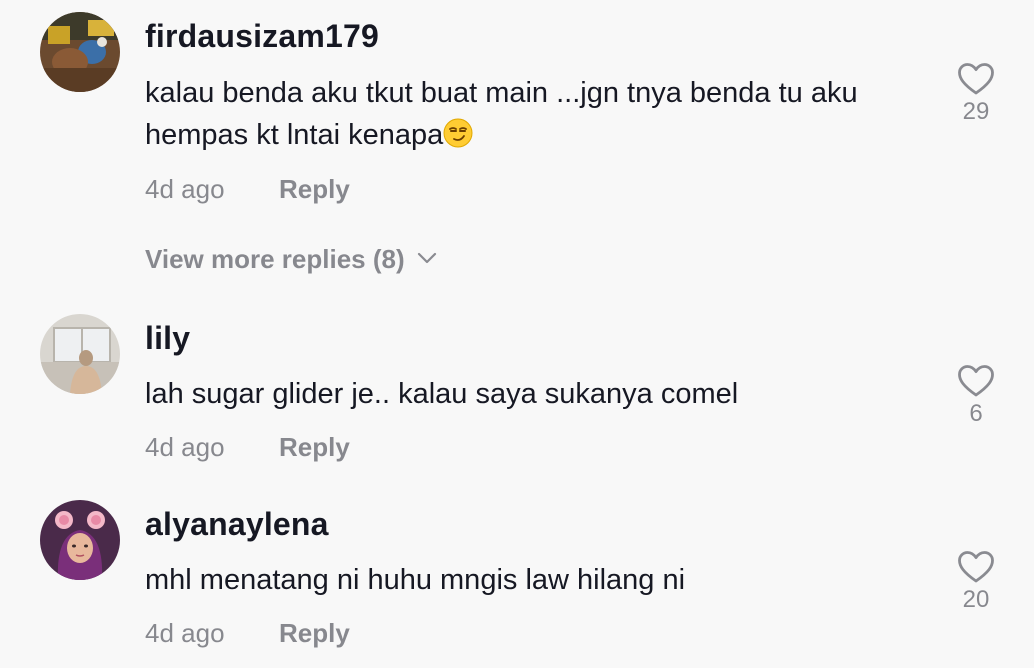  Describe the element at coordinates (415, 580) in the screenshot. I see `comment-text: mhl menatang ni huhu mngis law hilang ni` at that location.